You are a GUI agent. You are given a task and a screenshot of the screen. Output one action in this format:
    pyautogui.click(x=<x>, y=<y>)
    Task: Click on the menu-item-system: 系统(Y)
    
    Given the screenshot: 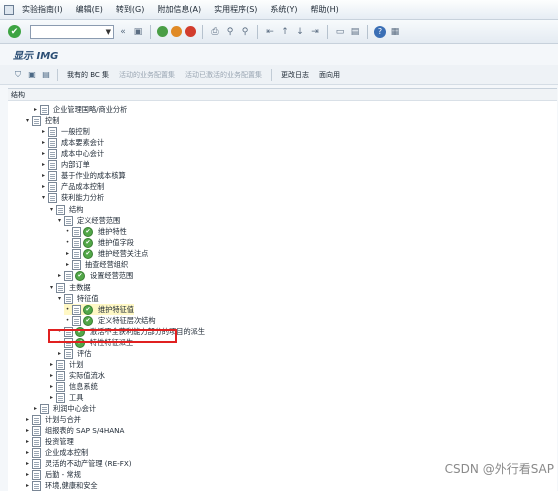 What is the action you would take?
    pyautogui.click(x=283, y=9)
    